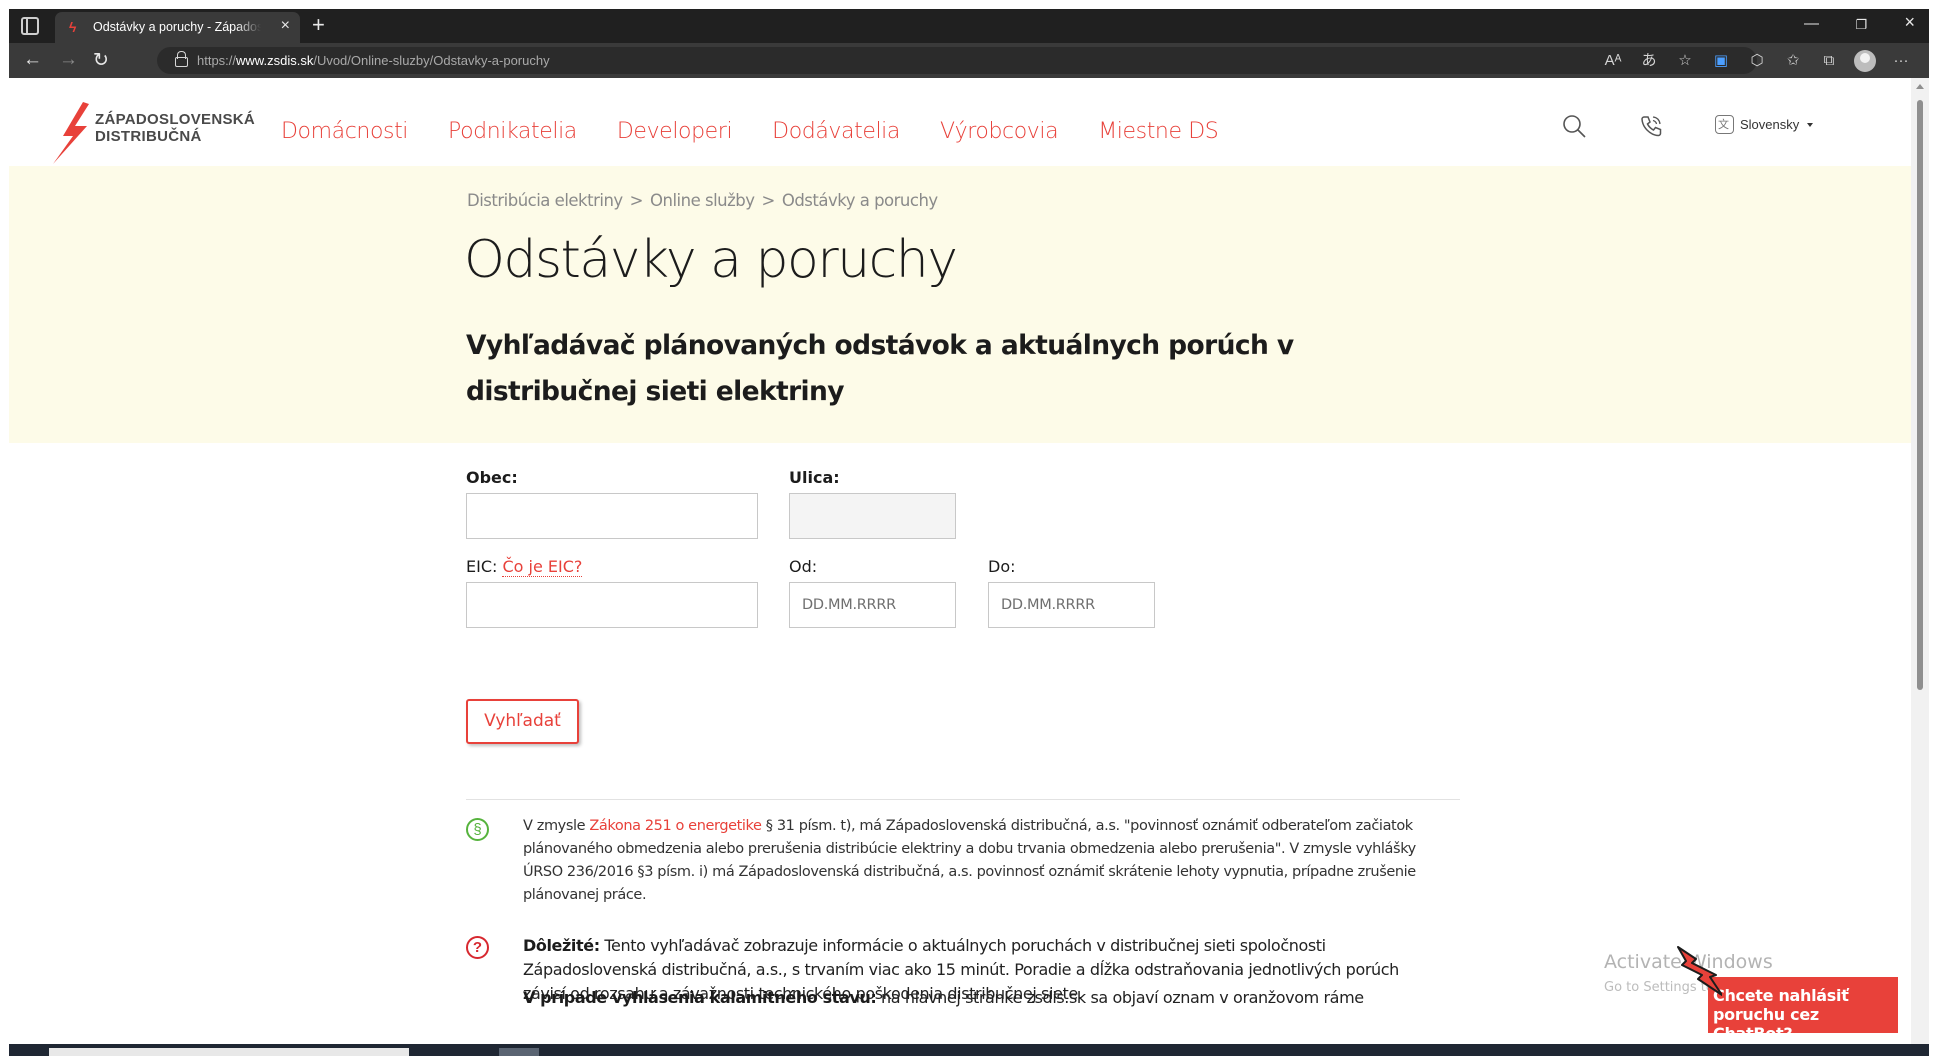 The width and height of the screenshot is (1936, 1056). I want to click on chevron-down-icon, so click(1810, 124).